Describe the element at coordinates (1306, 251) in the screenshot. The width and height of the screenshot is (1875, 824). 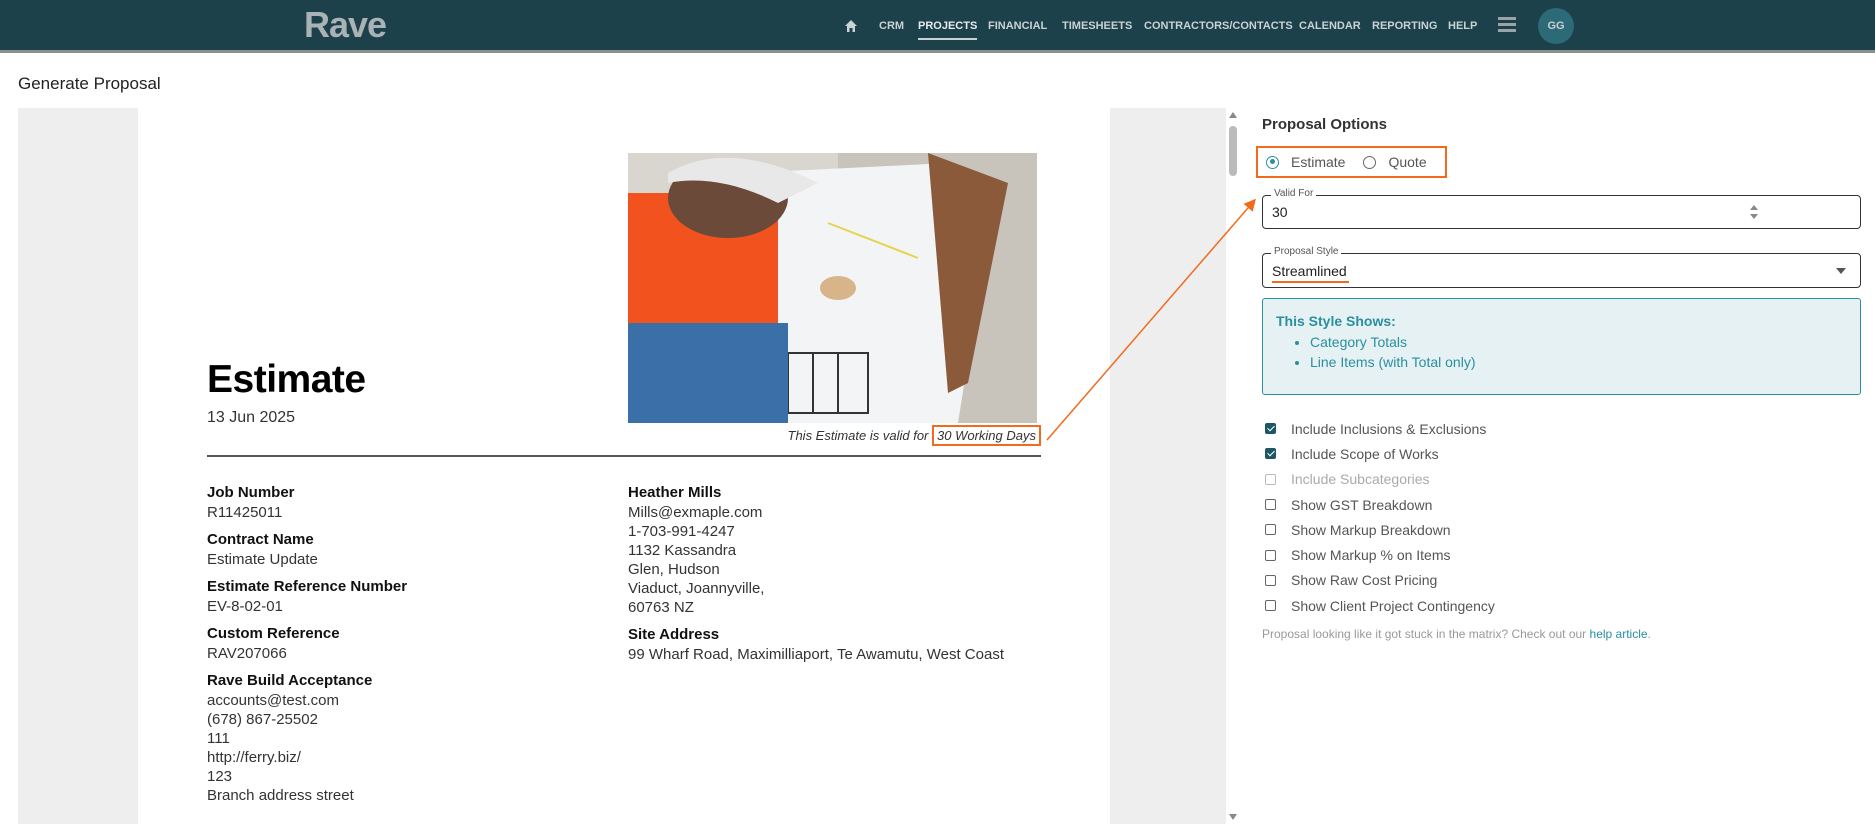
I see `proposal-style-label: Proposal Style` at that location.